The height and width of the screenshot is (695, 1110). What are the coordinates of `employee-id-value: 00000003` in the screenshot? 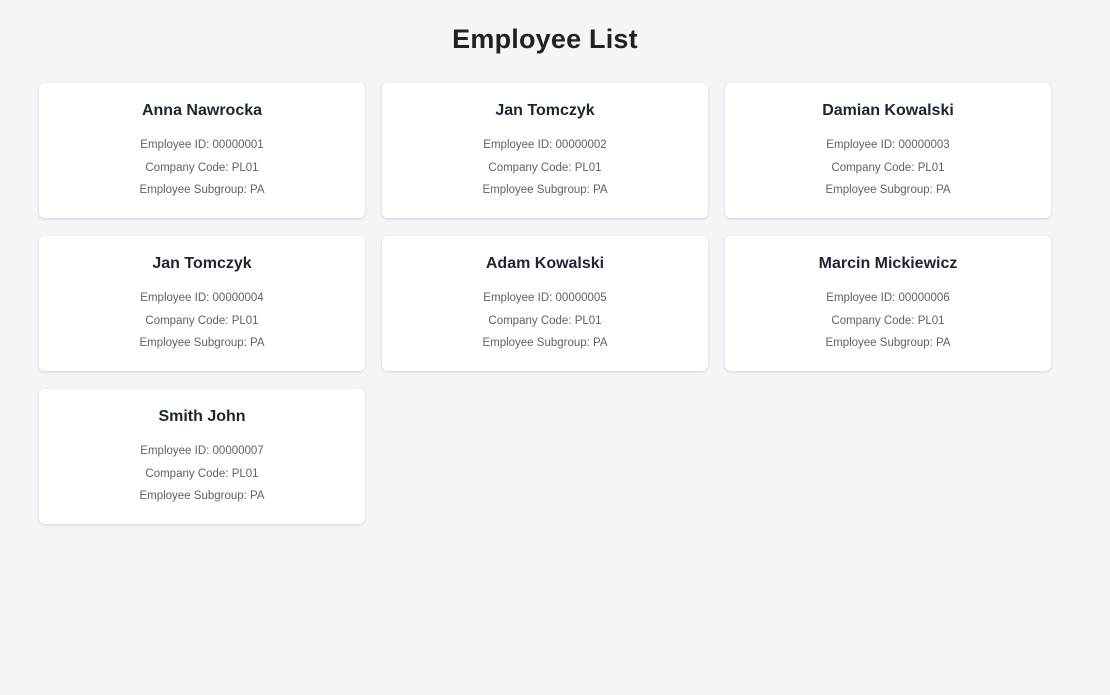 It's located at (924, 145).